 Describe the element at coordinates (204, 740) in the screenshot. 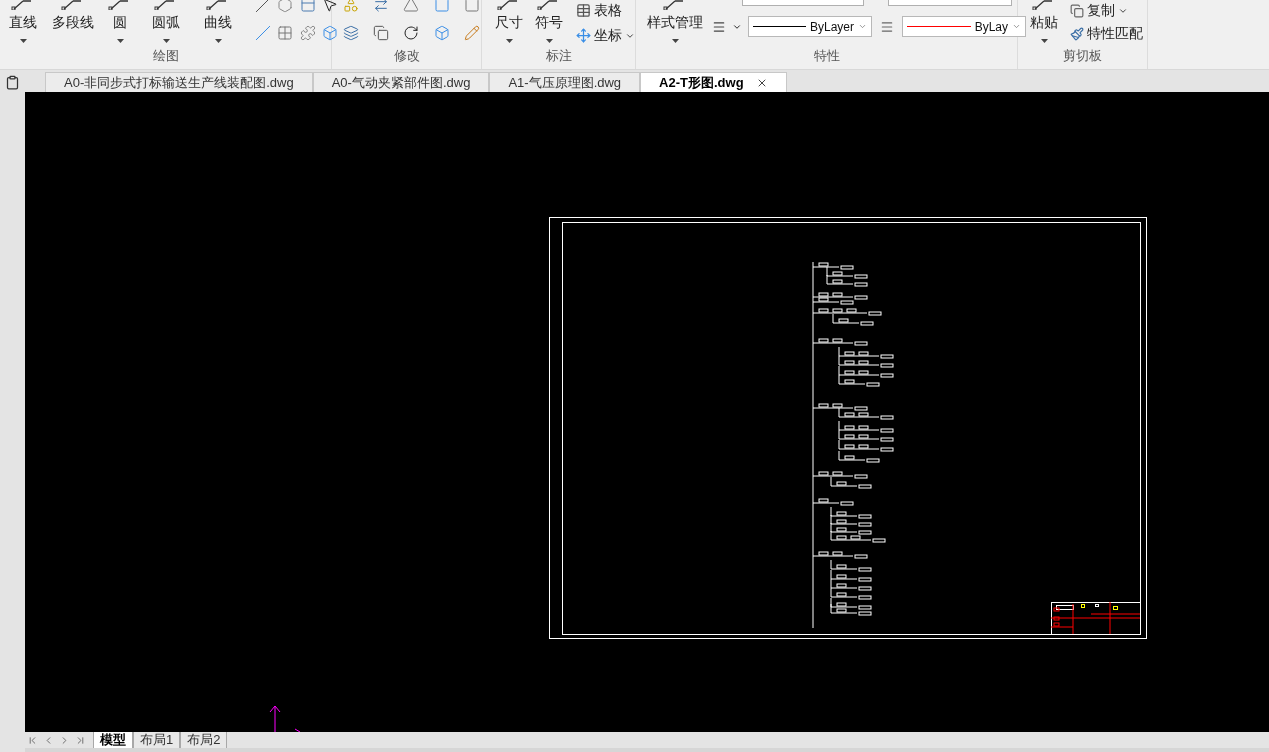

I see `layout-tab: 布局2` at that location.